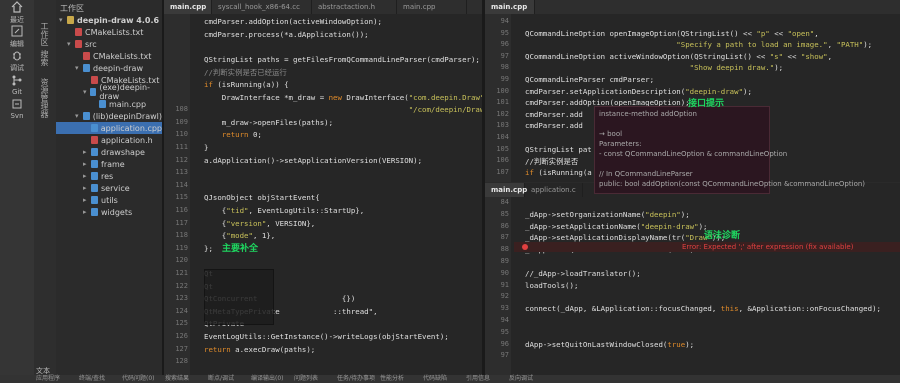  I want to click on code-line: cmdParser.process(*a.dApplication());, so click(286, 34).